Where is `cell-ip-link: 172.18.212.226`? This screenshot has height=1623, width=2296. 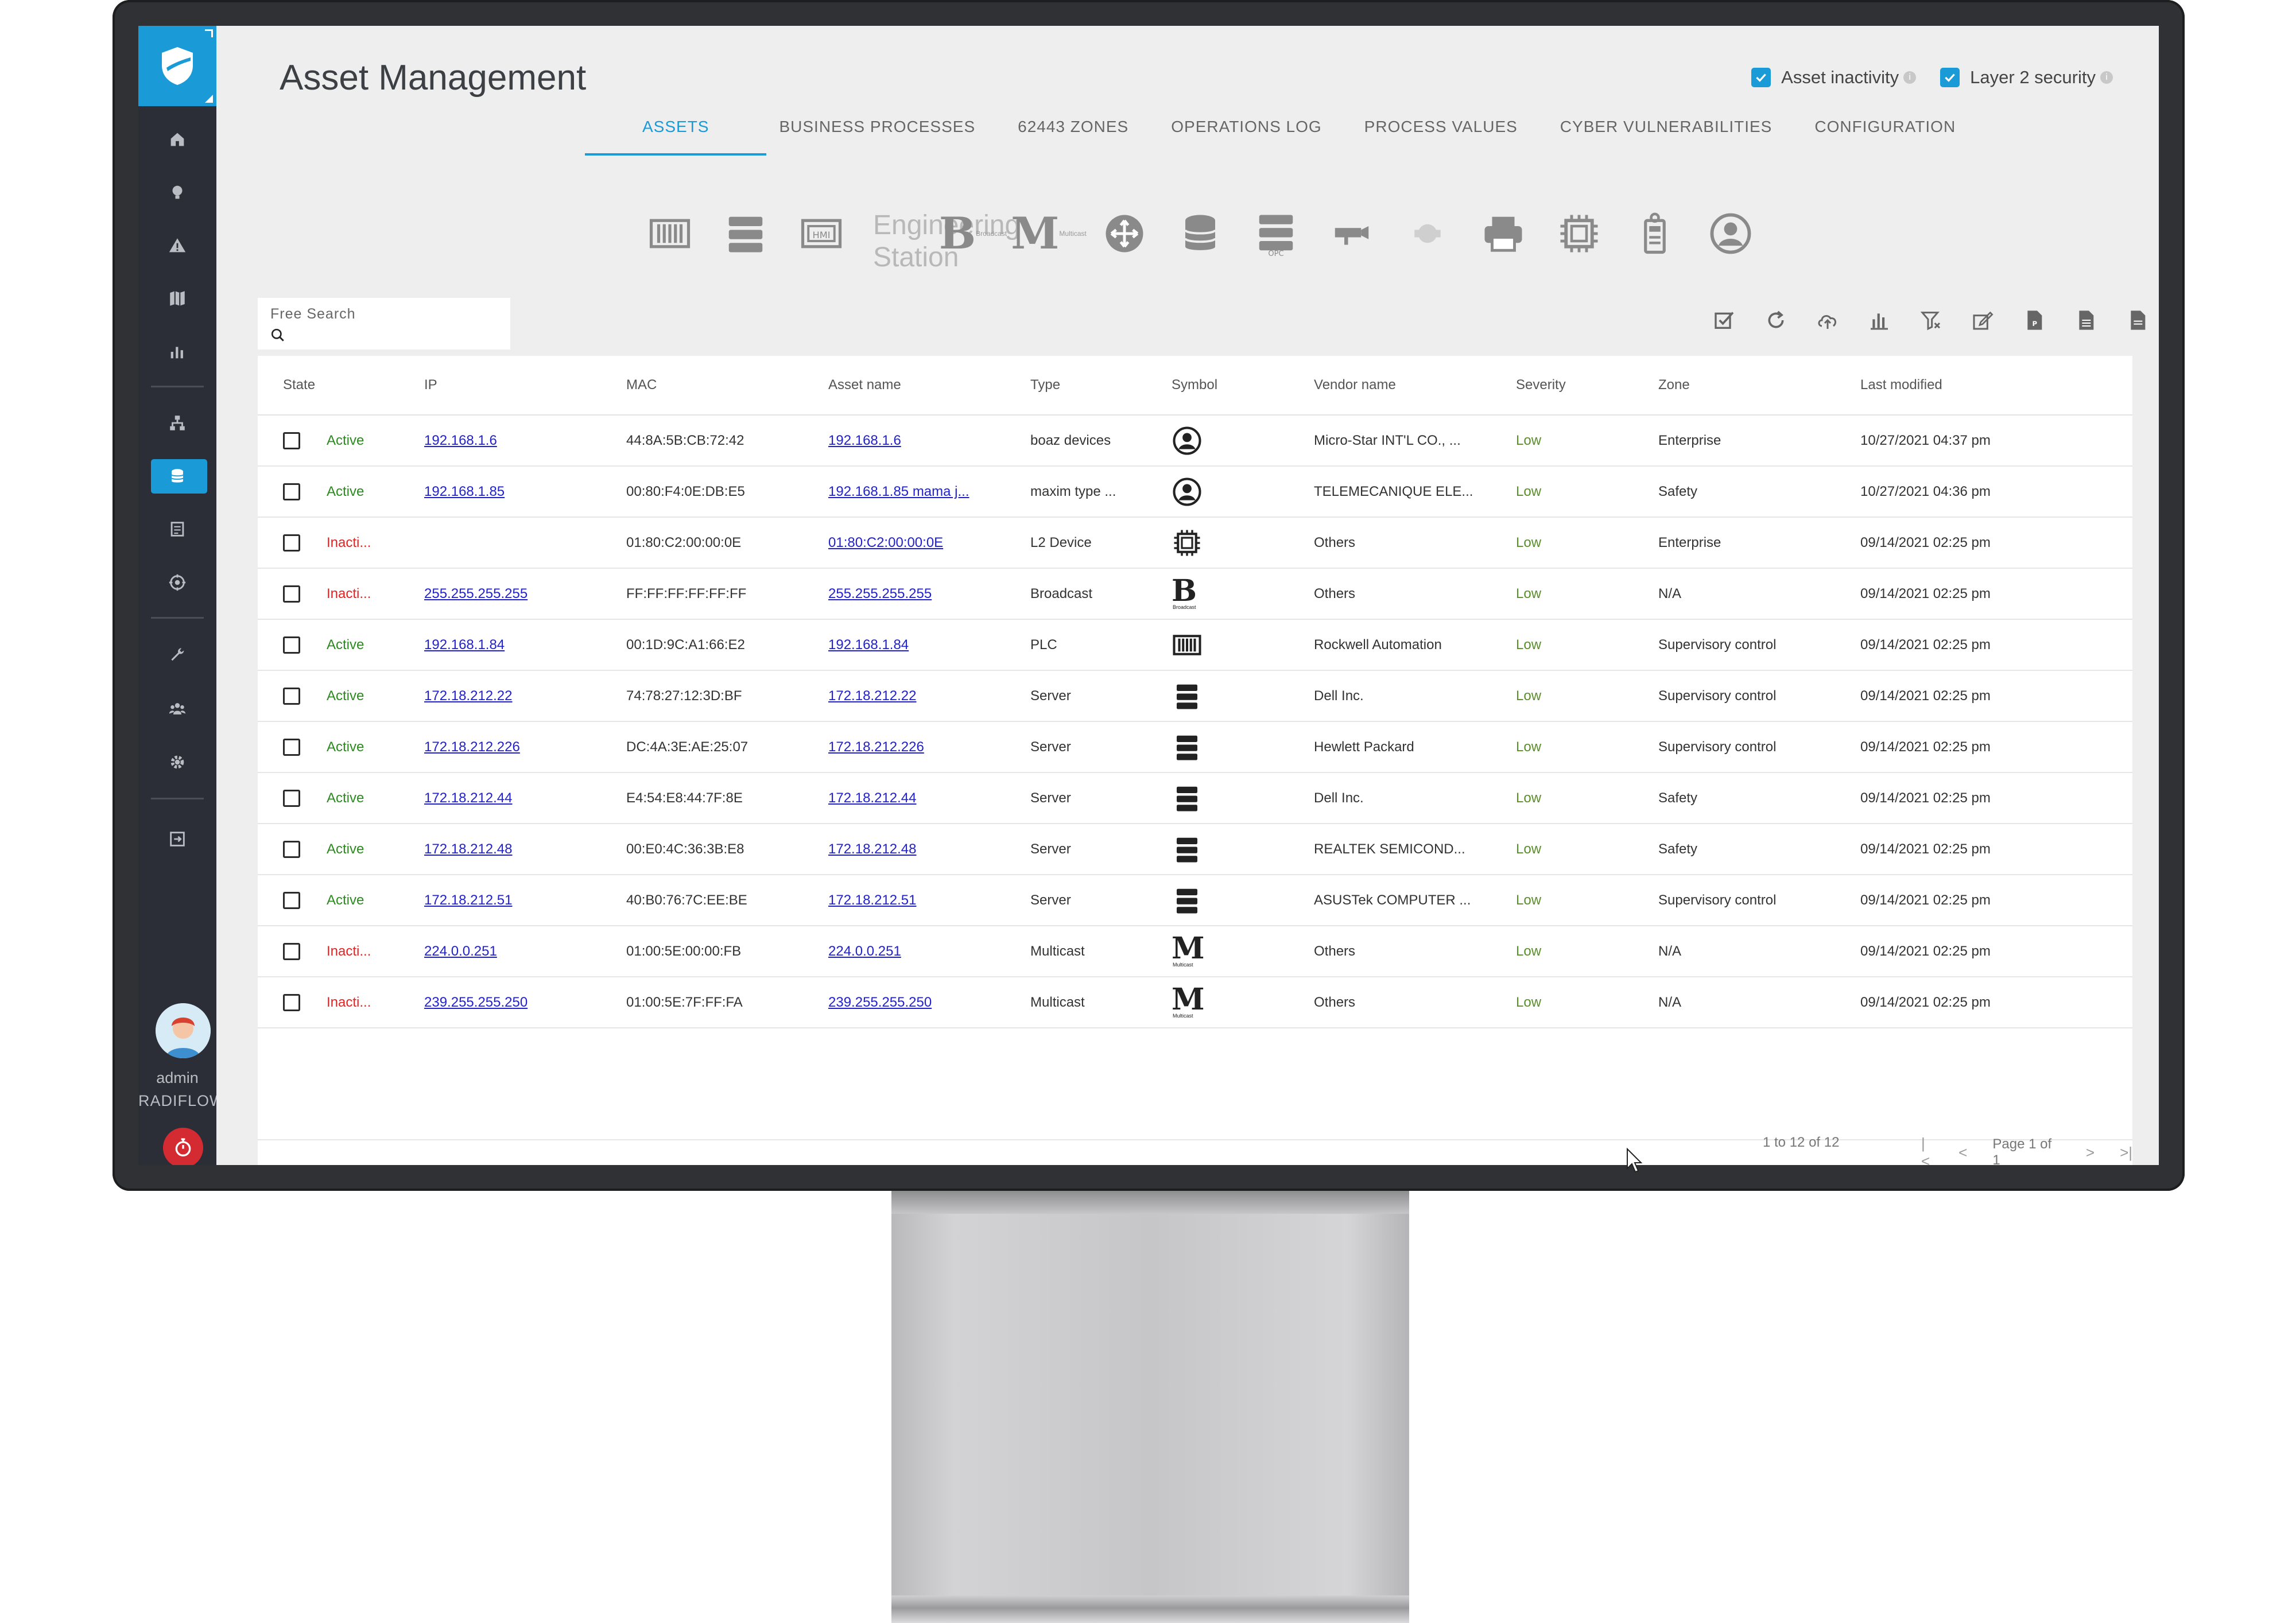 cell-ip-link: 172.18.212.226 is located at coordinates (472, 747).